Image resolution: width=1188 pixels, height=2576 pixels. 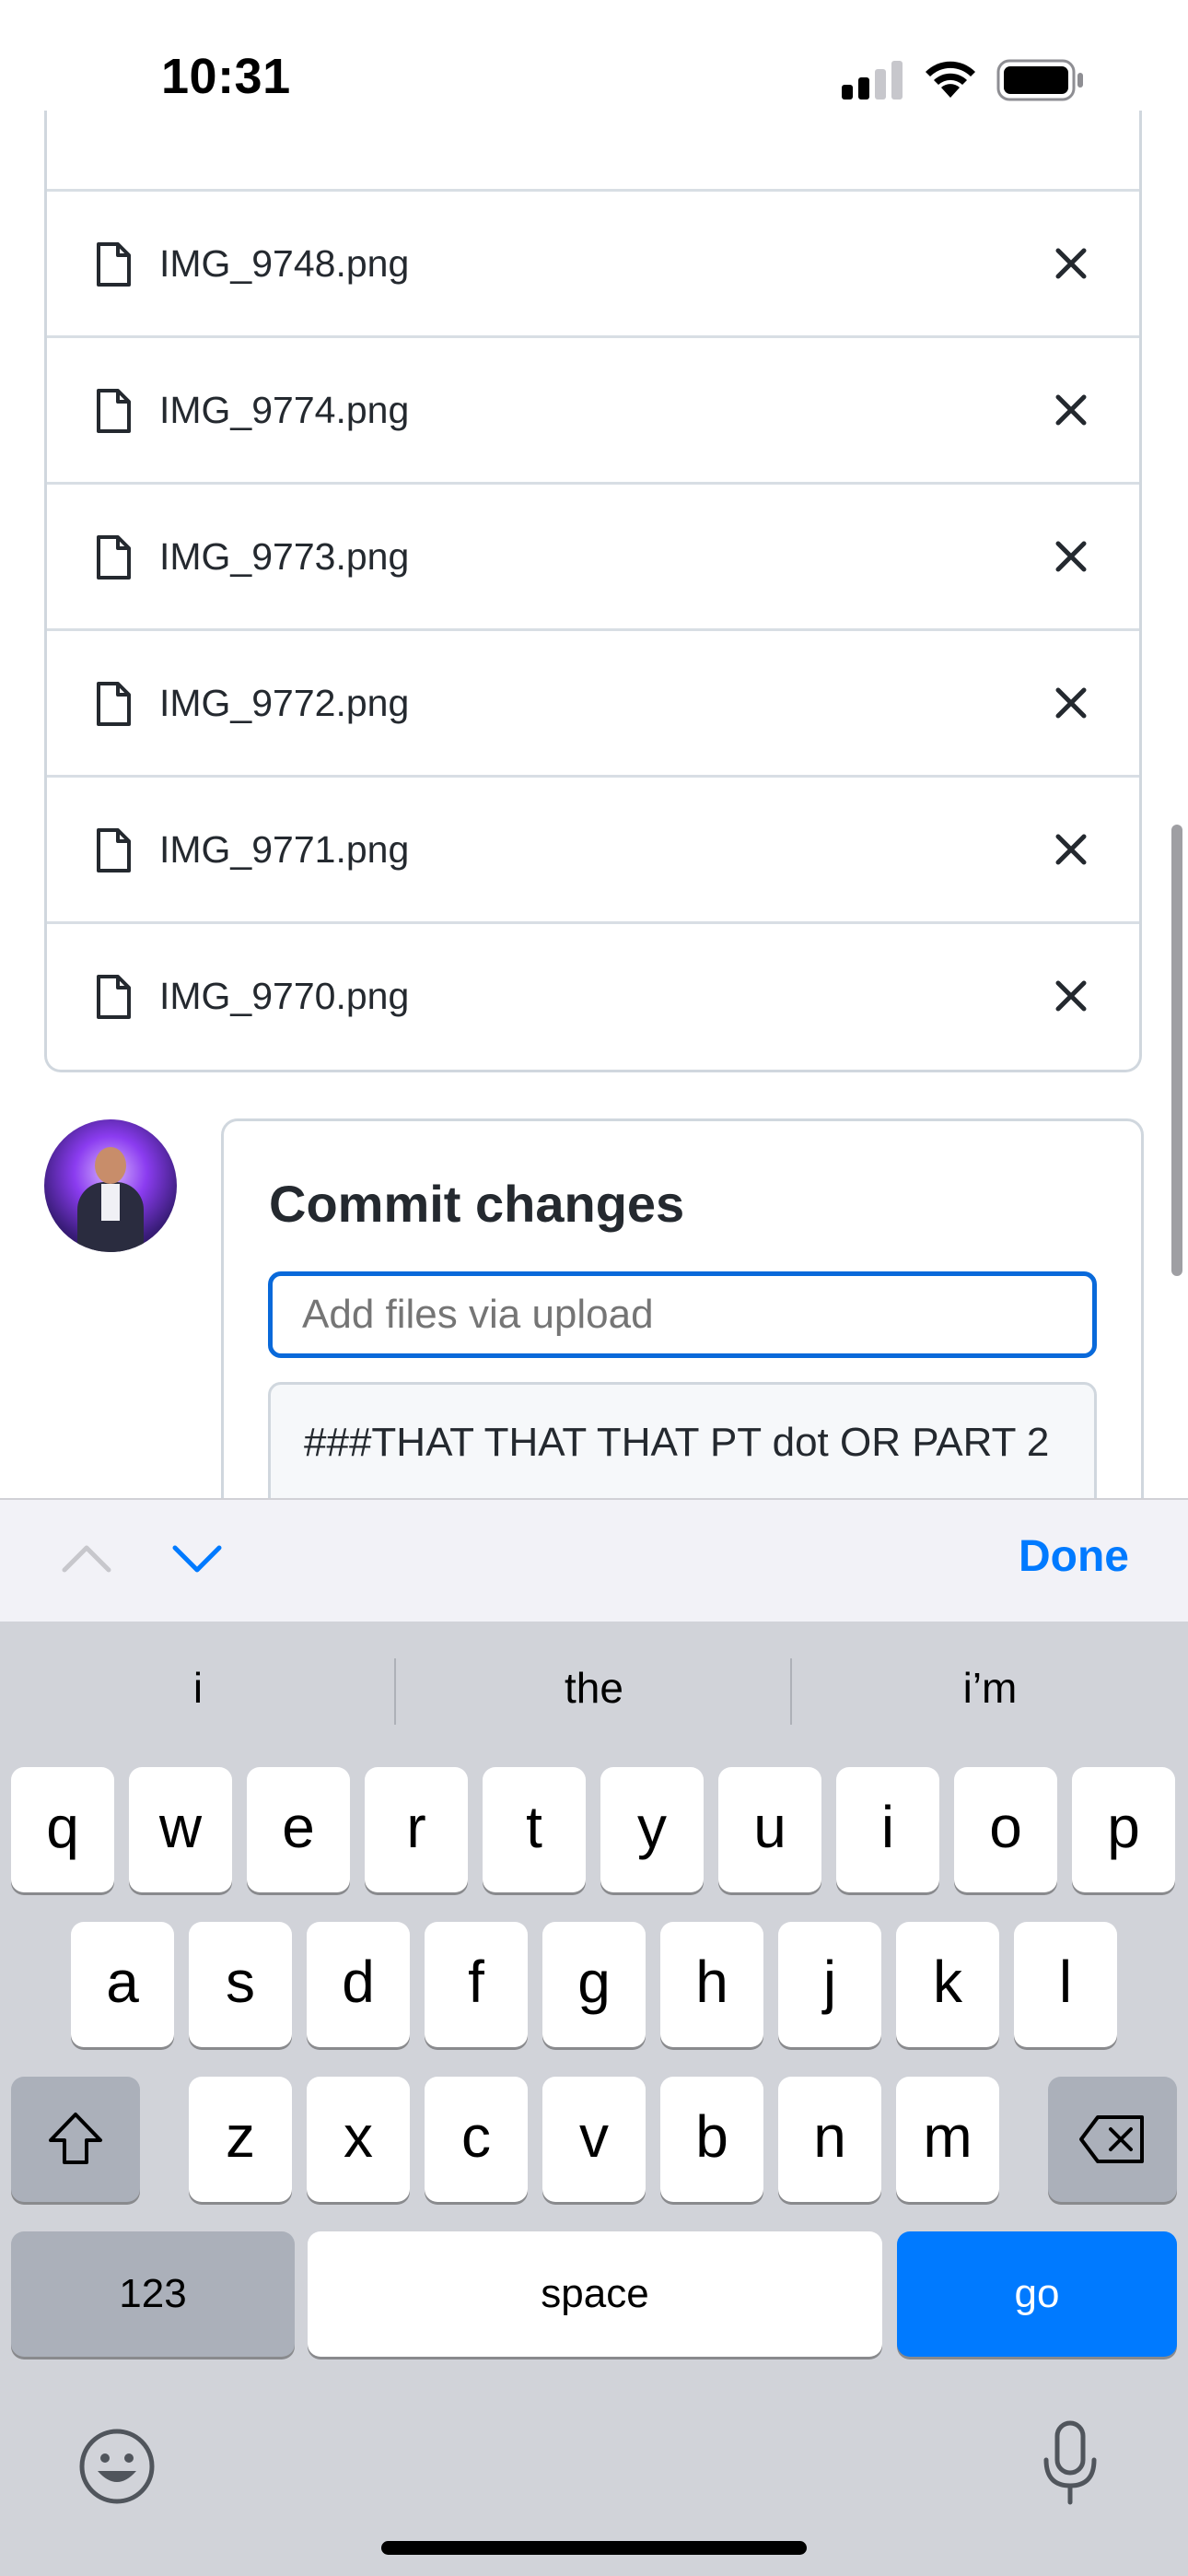 I want to click on signal-icon, so click(x=872, y=80).